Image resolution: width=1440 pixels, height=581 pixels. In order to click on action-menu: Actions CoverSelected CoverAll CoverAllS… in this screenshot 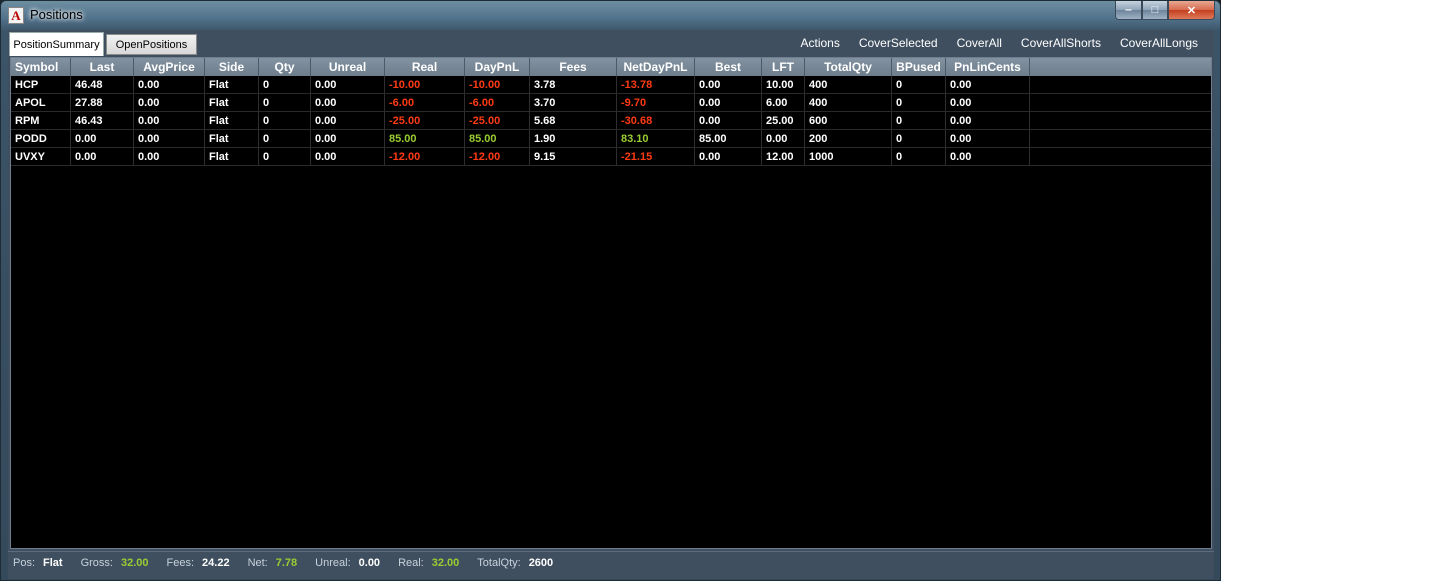, I will do `click(999, 43)`.